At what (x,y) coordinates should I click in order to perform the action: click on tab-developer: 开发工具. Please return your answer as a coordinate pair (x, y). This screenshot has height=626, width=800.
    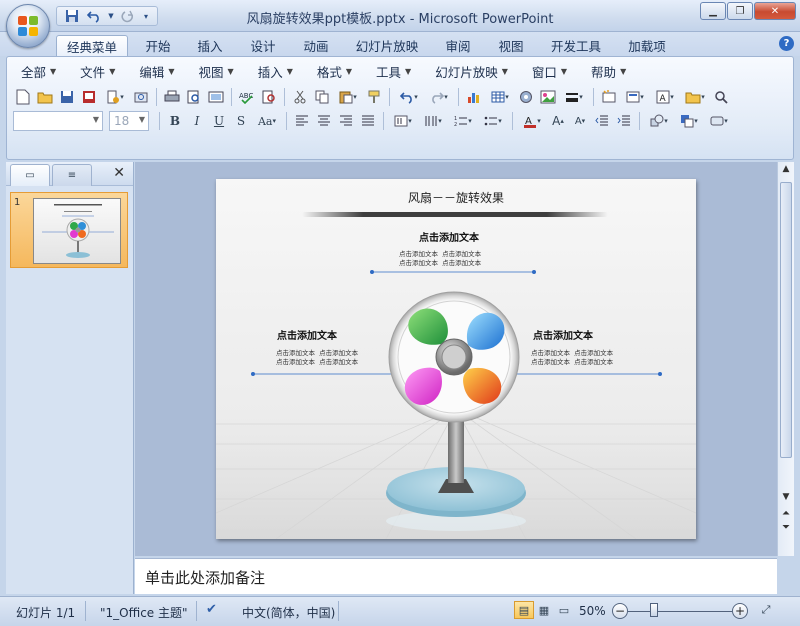
    Looking at the image, I should click on (576, 45).